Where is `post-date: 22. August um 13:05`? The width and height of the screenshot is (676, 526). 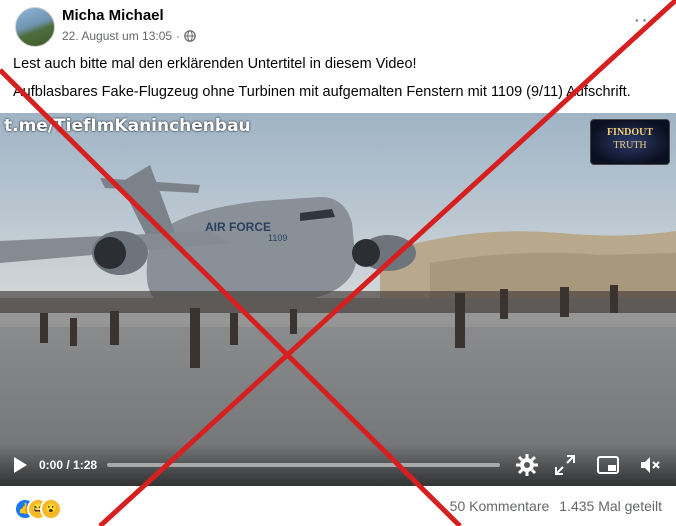 post-date: 22. August um 13:05 is located at coordinates (117, 36).